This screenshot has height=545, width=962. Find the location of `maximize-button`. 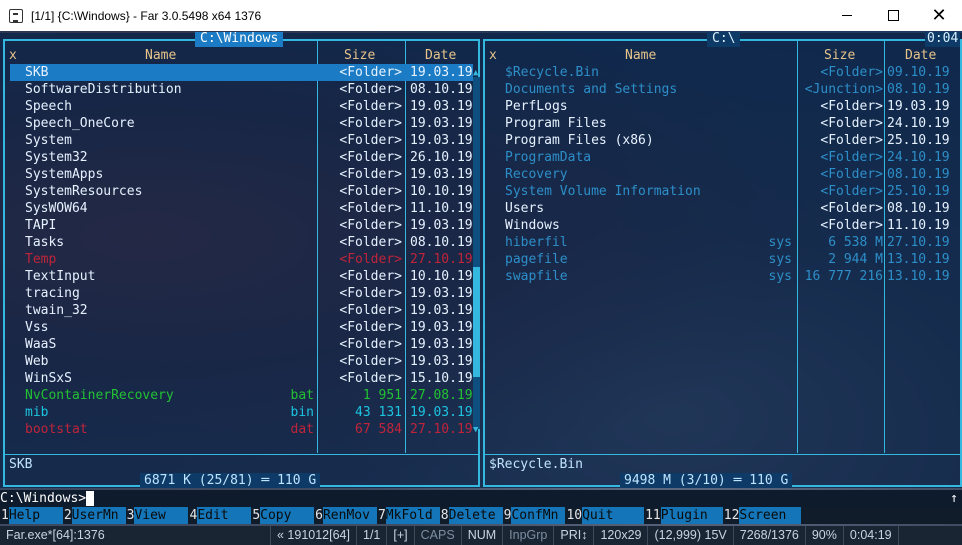

maximize-button is located at coordinates (893, 15).